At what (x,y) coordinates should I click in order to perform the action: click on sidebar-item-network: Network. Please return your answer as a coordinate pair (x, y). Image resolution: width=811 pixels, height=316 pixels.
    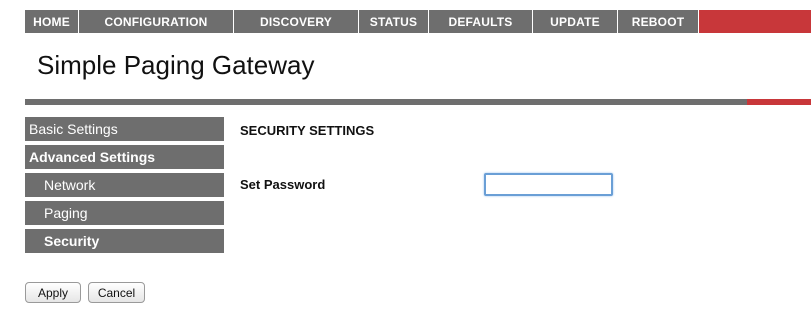
    Looking at the image, I should click on (124, 185).